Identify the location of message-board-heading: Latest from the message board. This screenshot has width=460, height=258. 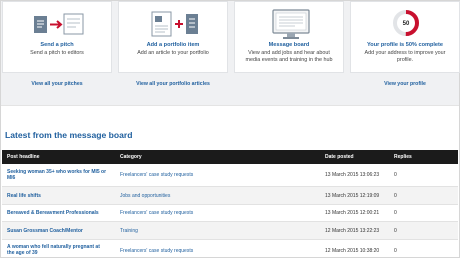
(69, 135).